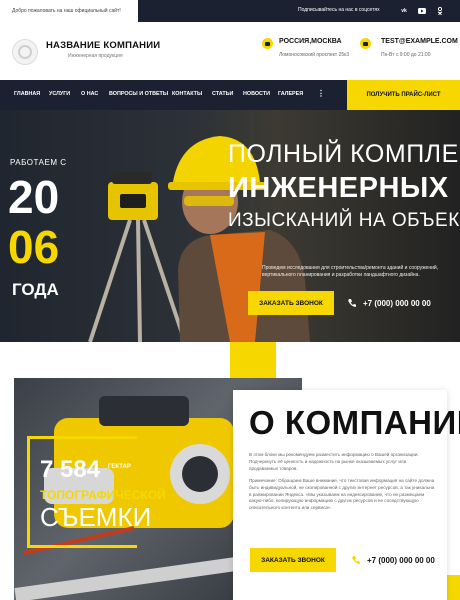  What do you see at coordinates (187, 94) in the screenshot?
I see `nav-item-contacts: КОНТАКТЫ` at bounding box center [187, 94].